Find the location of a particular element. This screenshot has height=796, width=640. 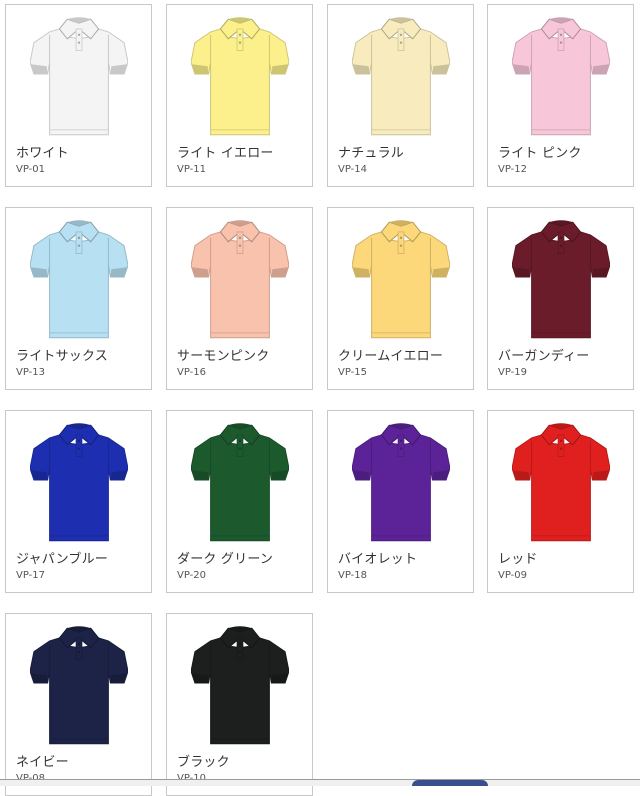

product-card: ライトサックス VP-13 is located at coordinates (78, 298).